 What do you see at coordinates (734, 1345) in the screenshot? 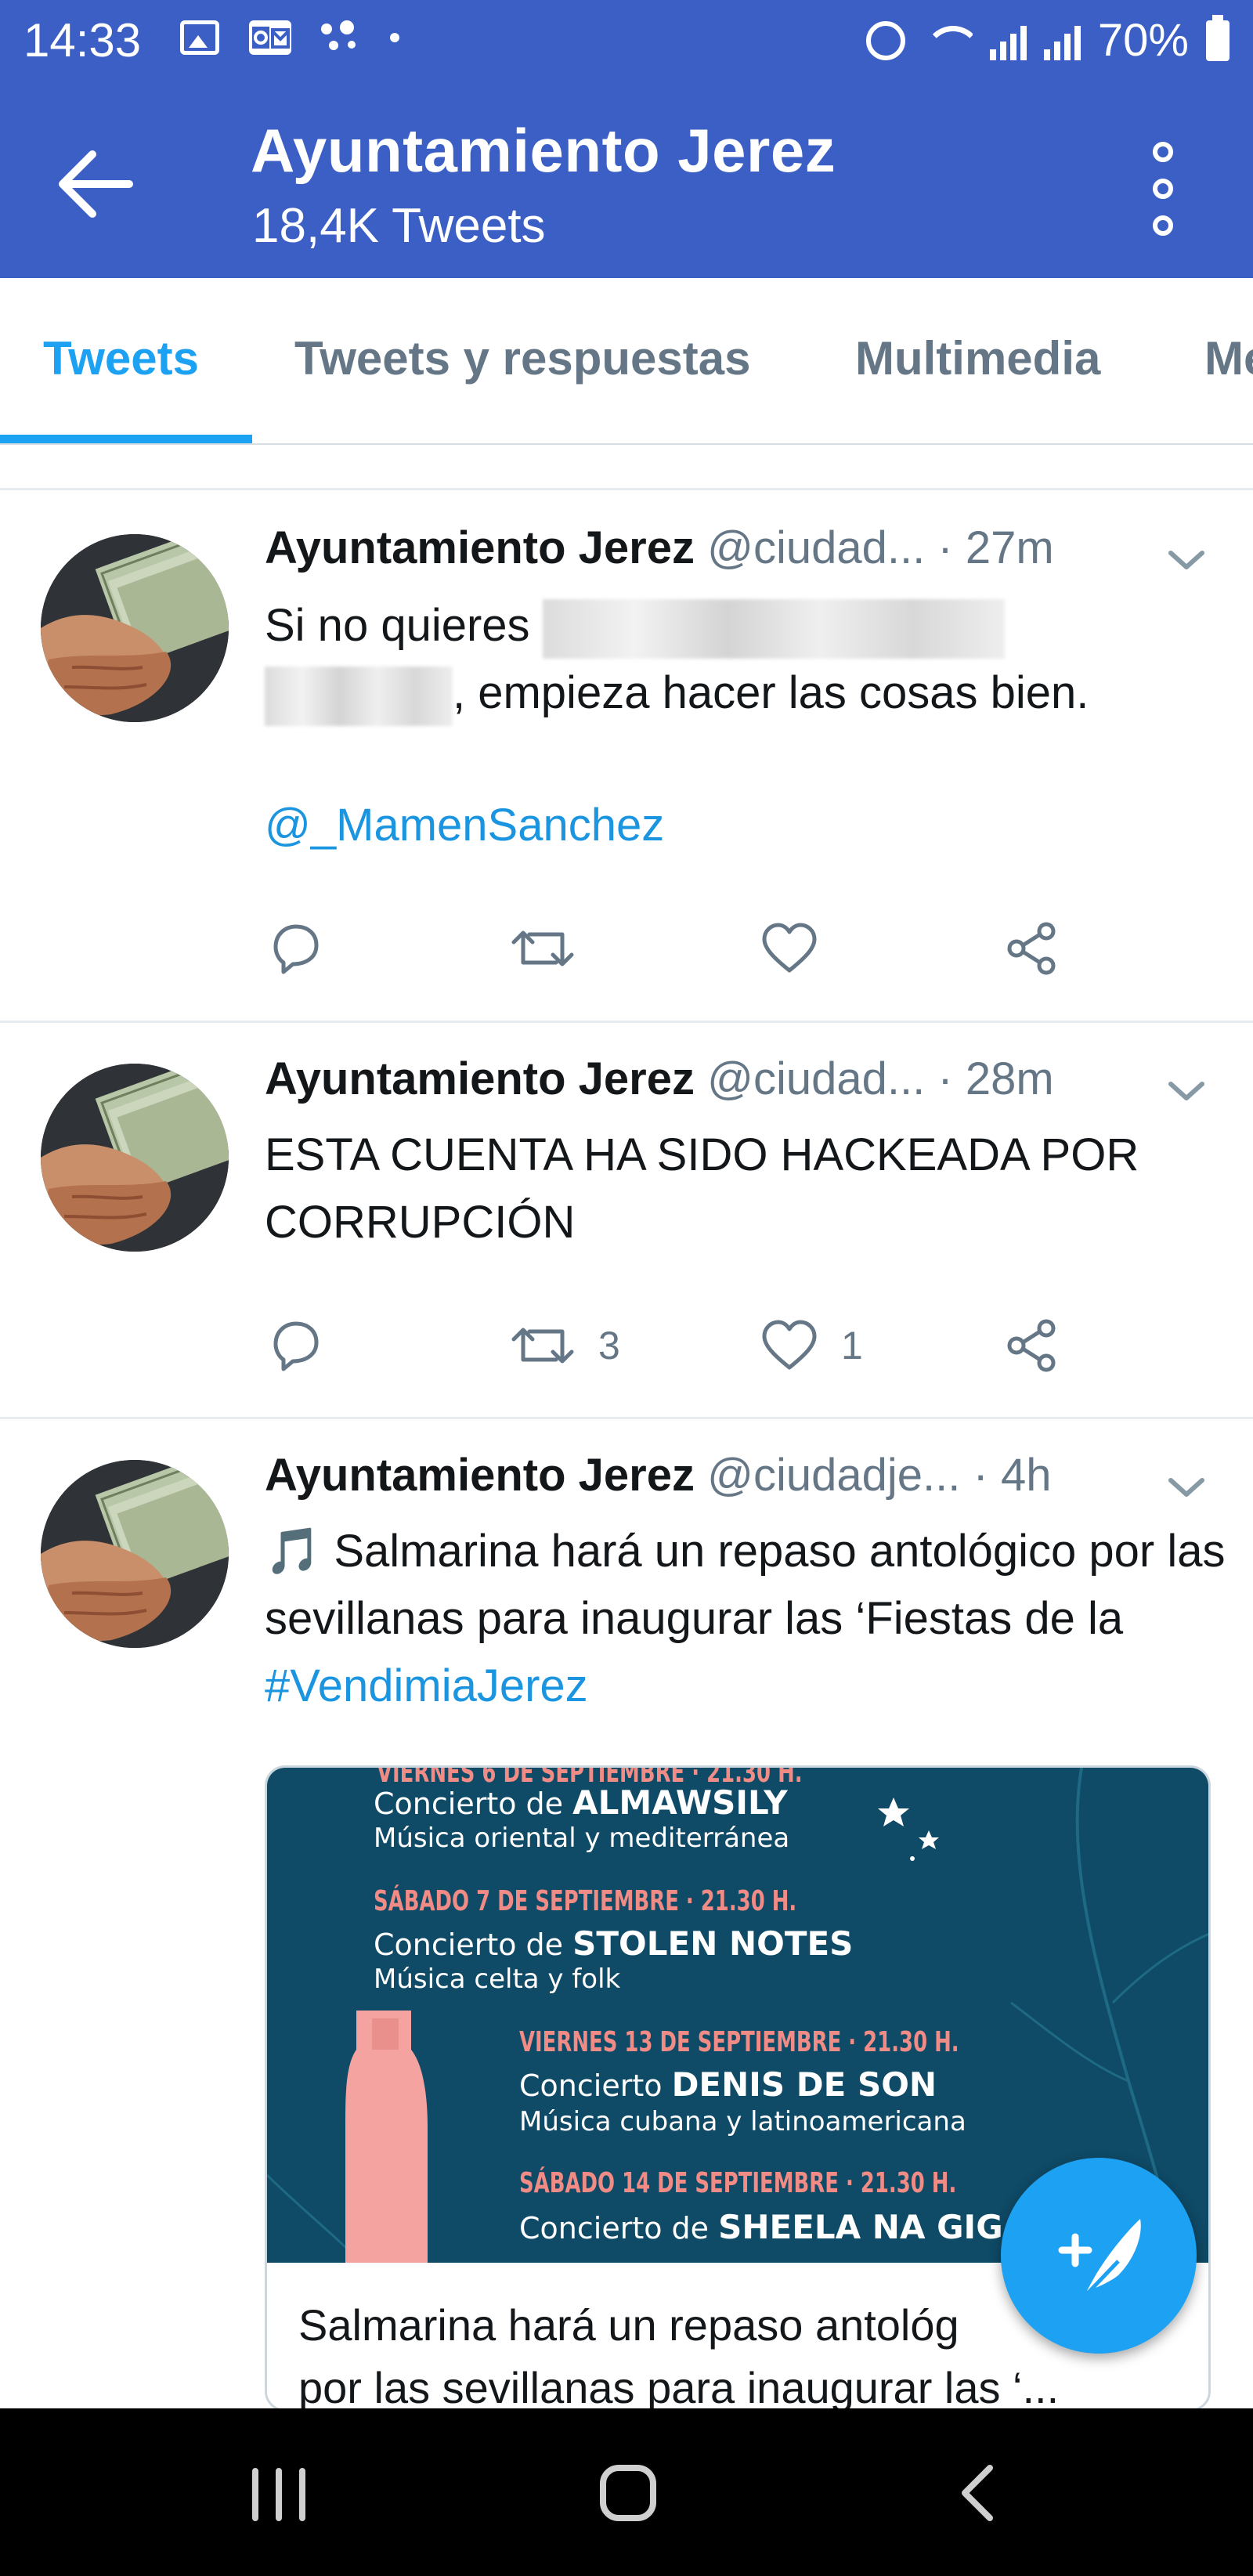
I see `tweet-actions: 3 1` at bounding box center [734, 1345].